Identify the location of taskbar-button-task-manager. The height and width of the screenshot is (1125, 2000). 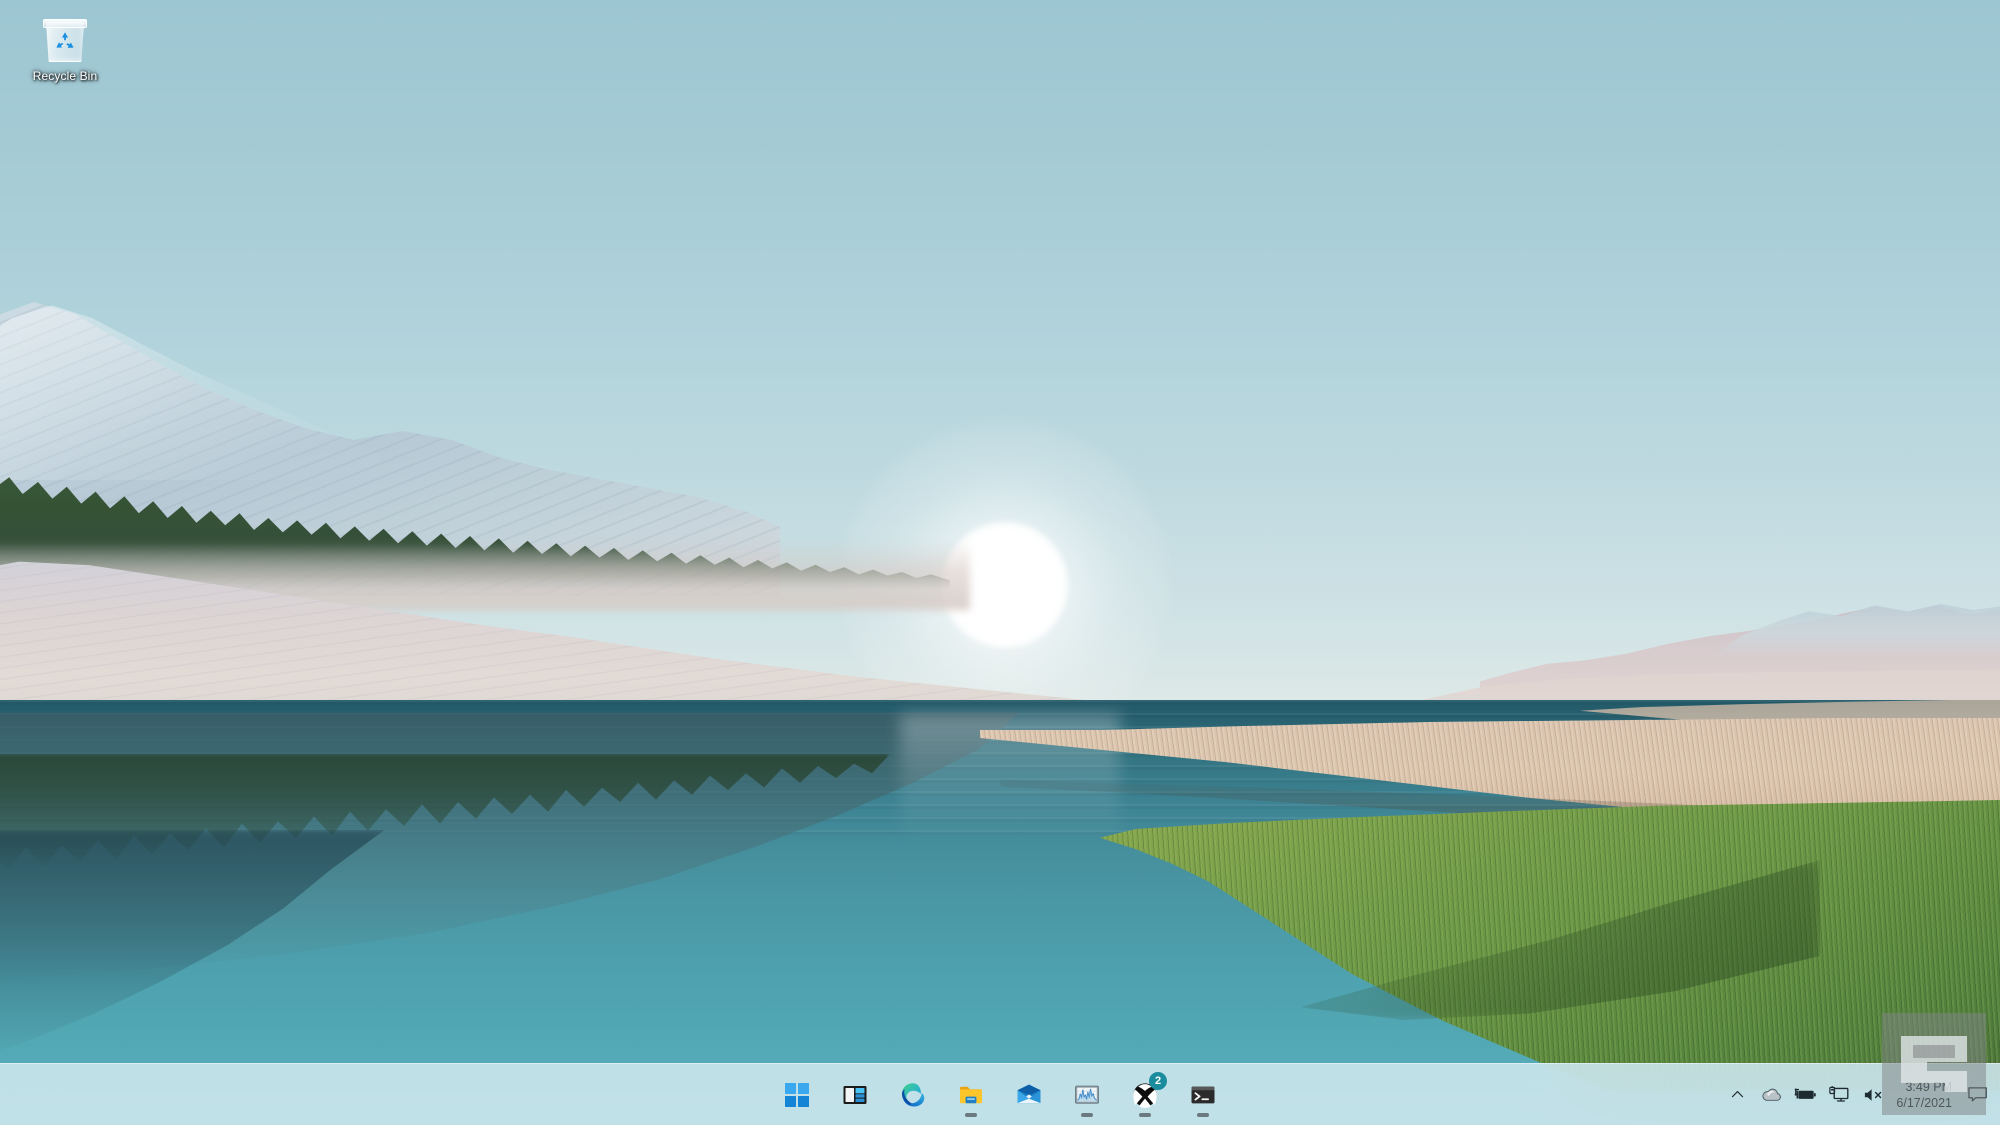
(1087, 1095).